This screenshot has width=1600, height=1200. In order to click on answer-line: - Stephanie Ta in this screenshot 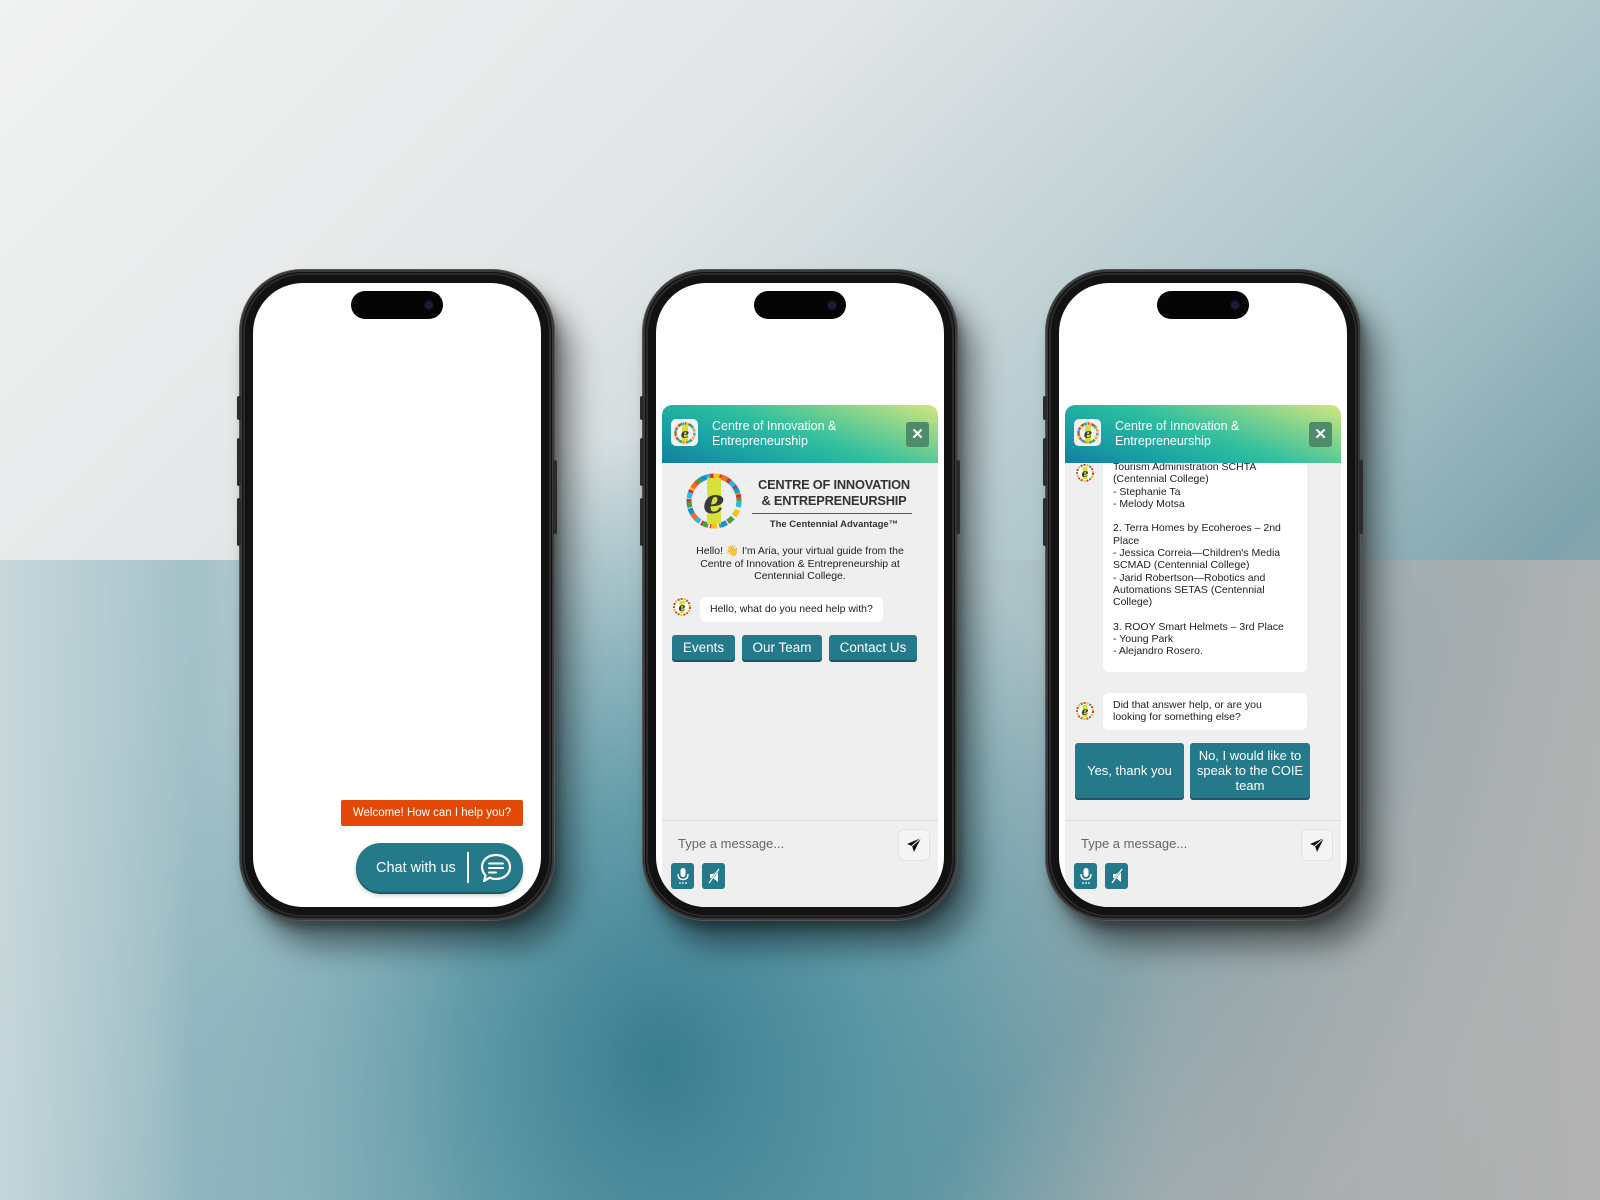, I will do `click(1147, 491)`.